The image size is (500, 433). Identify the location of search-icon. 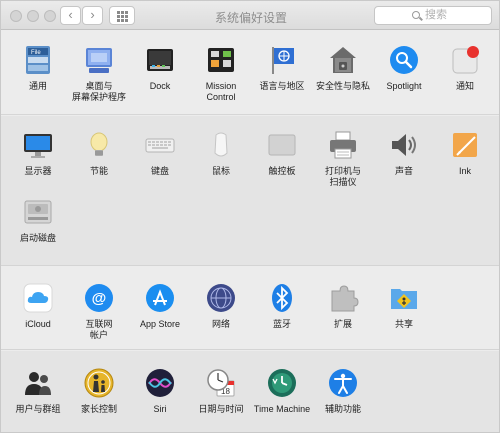
(416, 15).